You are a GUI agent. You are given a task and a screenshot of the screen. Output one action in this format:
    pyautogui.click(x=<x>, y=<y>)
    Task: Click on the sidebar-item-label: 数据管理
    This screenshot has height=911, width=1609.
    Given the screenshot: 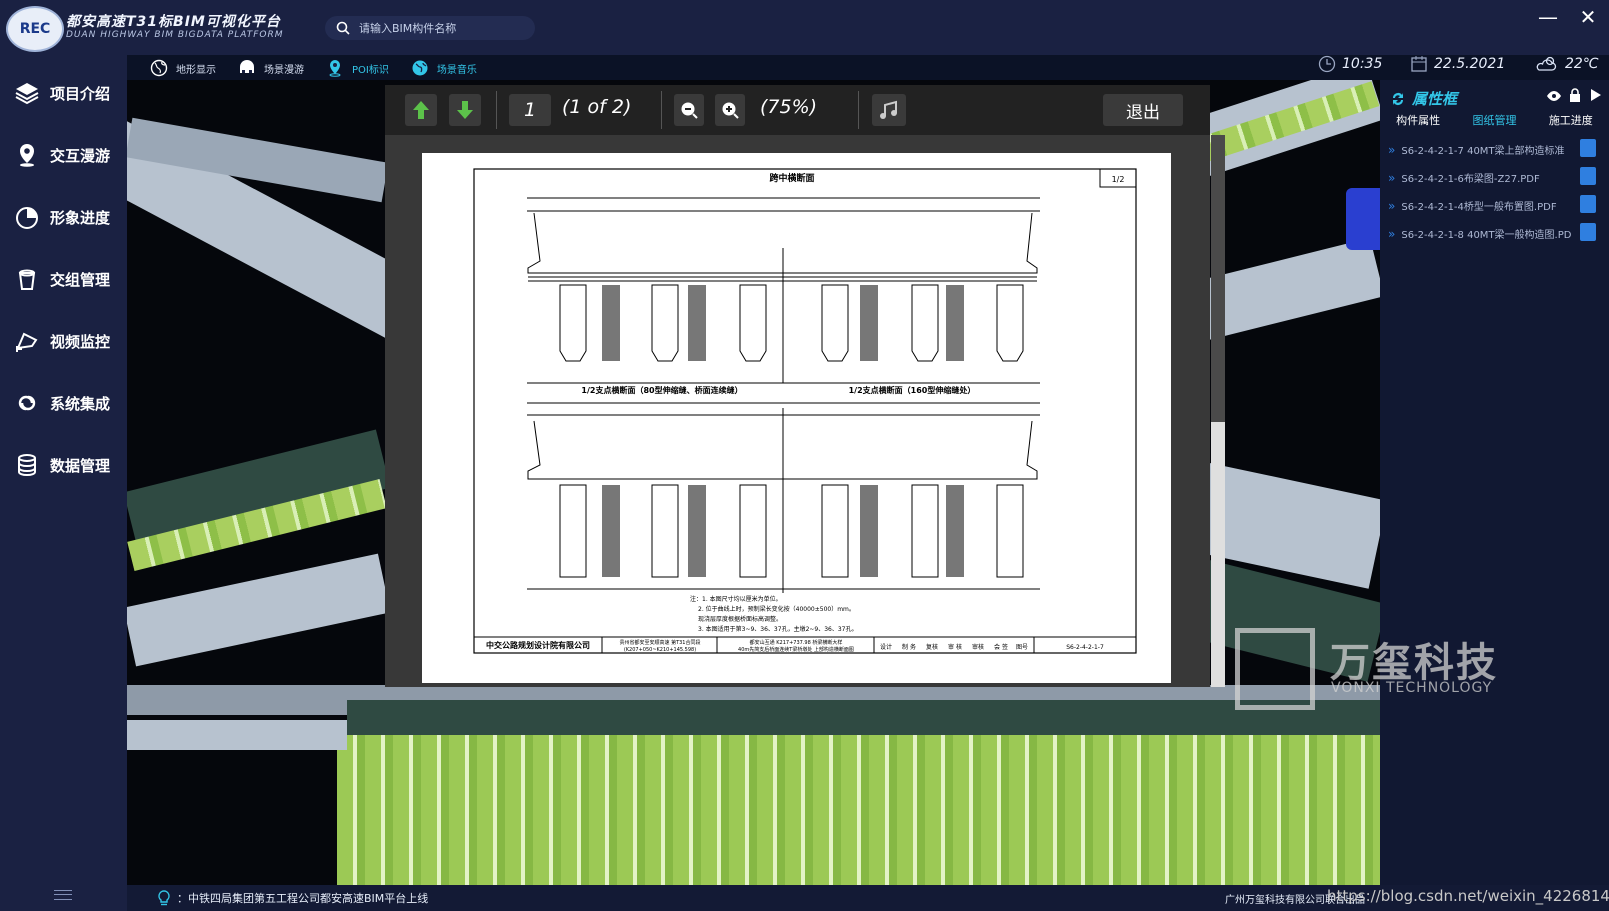 What is the action you would take?
    pyautogui.click(x=80, y=465)
    